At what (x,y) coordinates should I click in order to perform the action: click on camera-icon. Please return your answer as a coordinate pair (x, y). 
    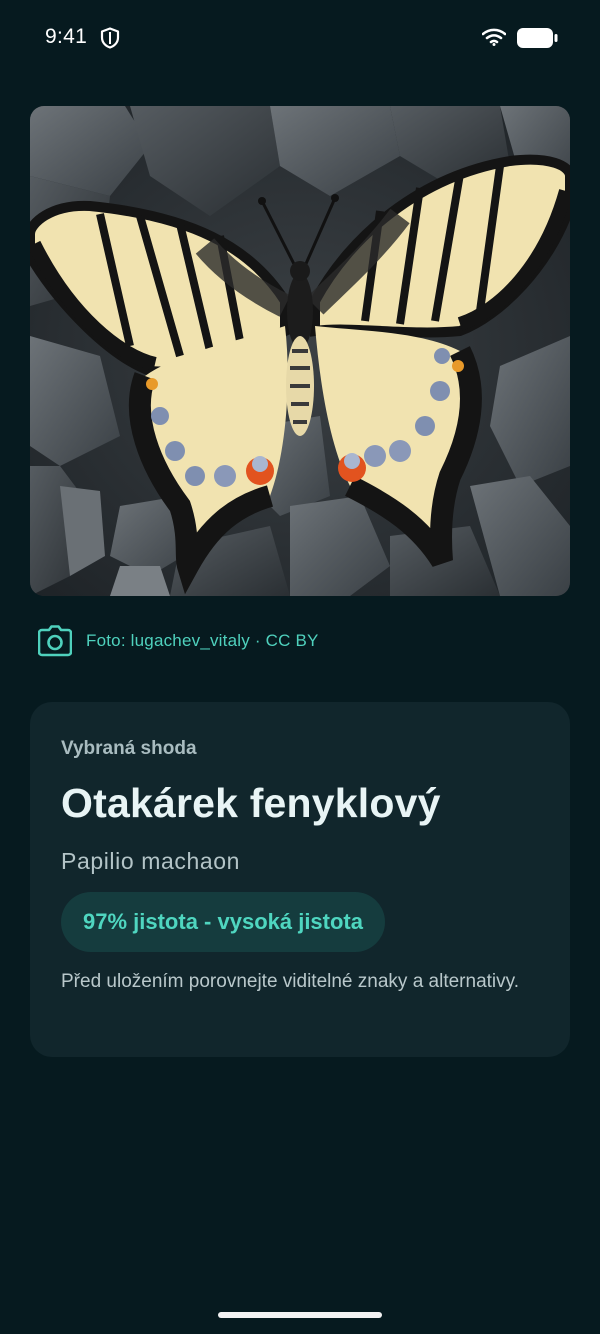
    Looking at the image, I should click on (55, 641).